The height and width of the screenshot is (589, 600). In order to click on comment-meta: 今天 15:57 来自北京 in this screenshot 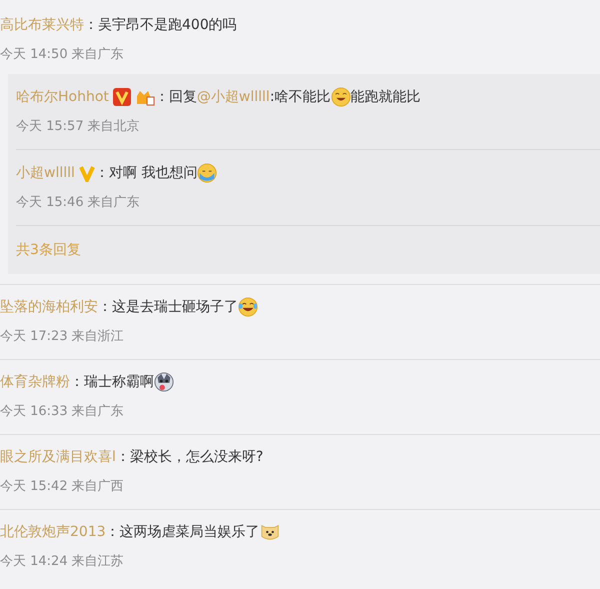, I will do `click(78, 127)`.